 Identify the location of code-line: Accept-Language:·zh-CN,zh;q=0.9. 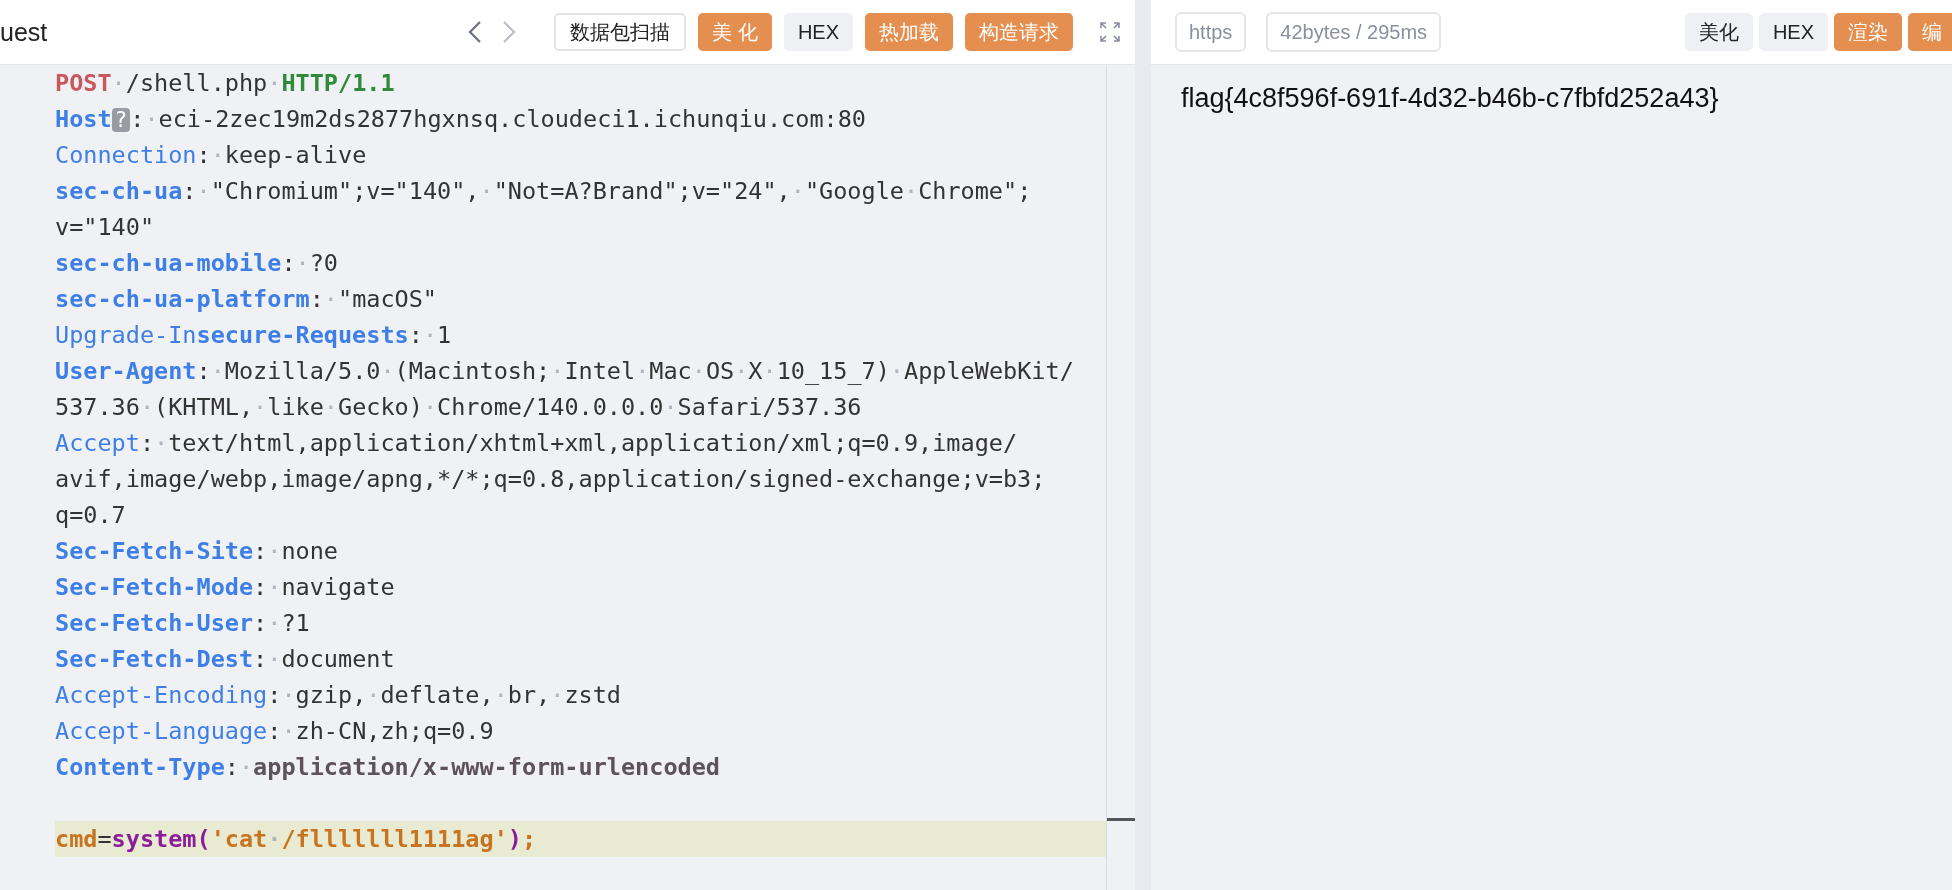
(274, 731).